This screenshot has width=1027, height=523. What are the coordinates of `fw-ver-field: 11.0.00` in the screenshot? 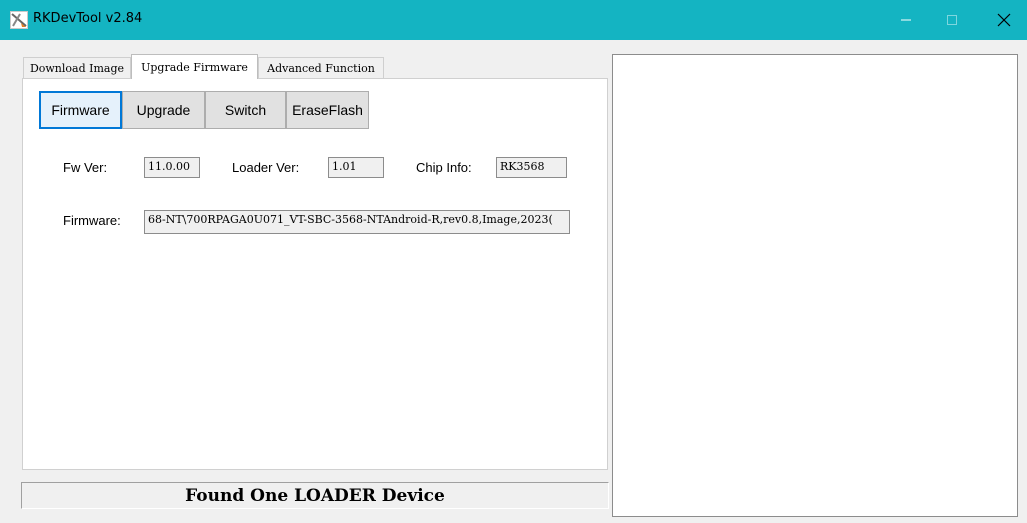 It's located at (172, 167).